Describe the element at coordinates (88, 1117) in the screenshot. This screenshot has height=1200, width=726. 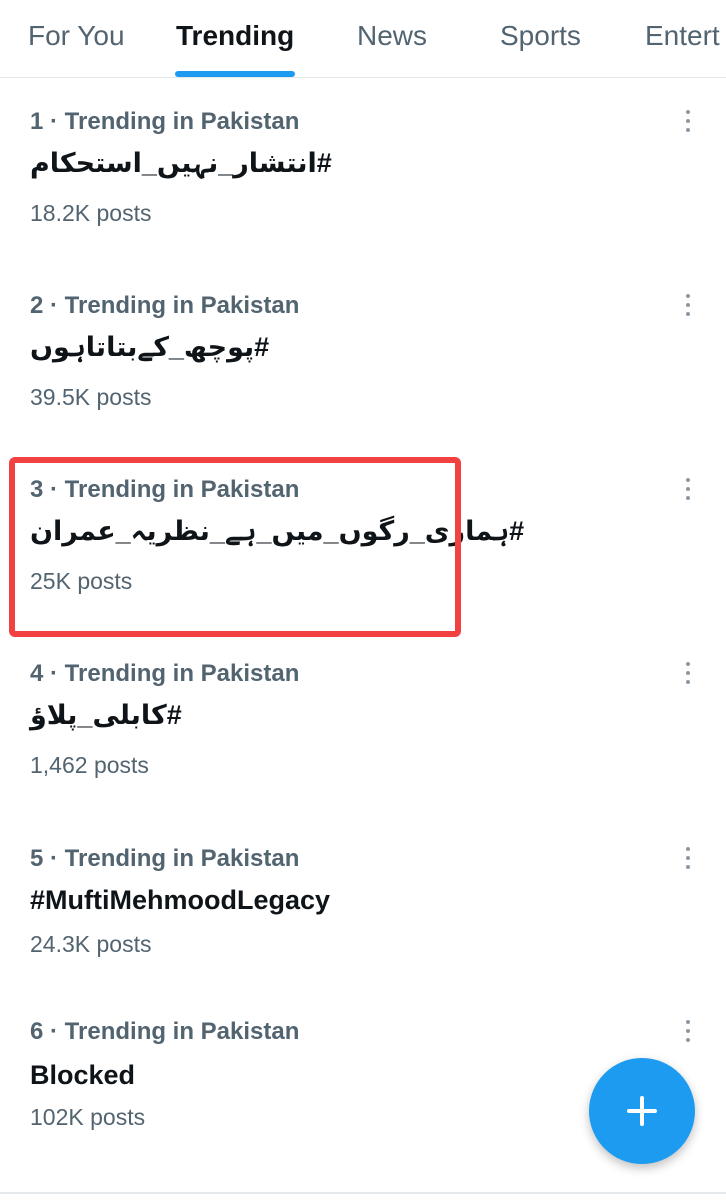
I see `trend-post-count: 102K posts` at that location.